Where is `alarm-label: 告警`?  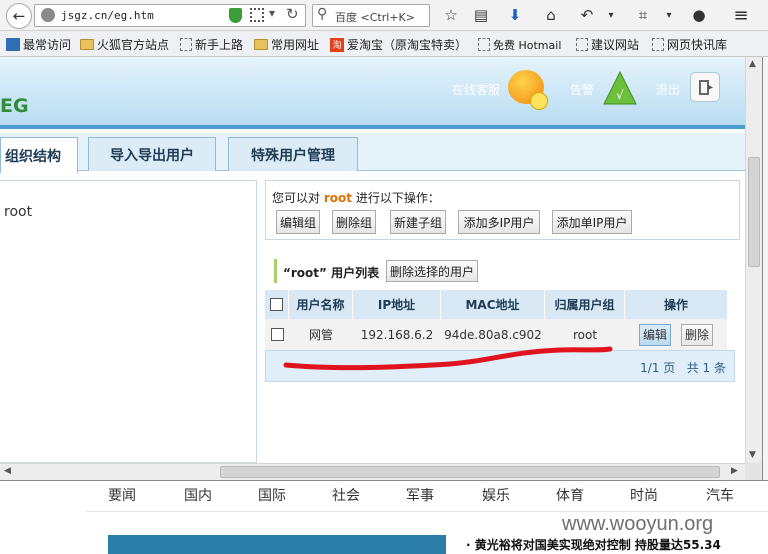
alarm-label: 告警 is located at coordinates (582, 89).